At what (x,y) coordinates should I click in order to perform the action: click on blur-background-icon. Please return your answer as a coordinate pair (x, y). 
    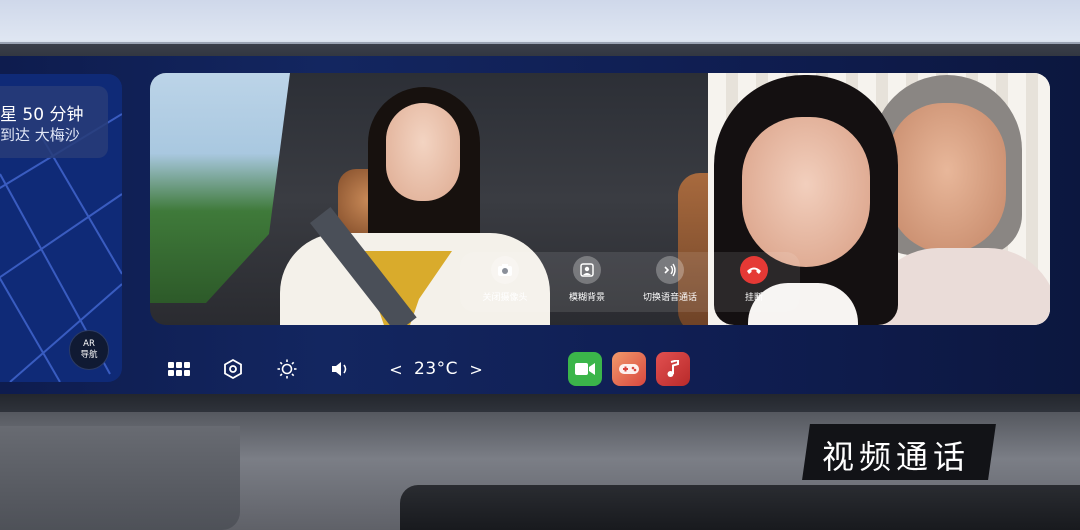
    Looking at the image, I should click on (587, 270).